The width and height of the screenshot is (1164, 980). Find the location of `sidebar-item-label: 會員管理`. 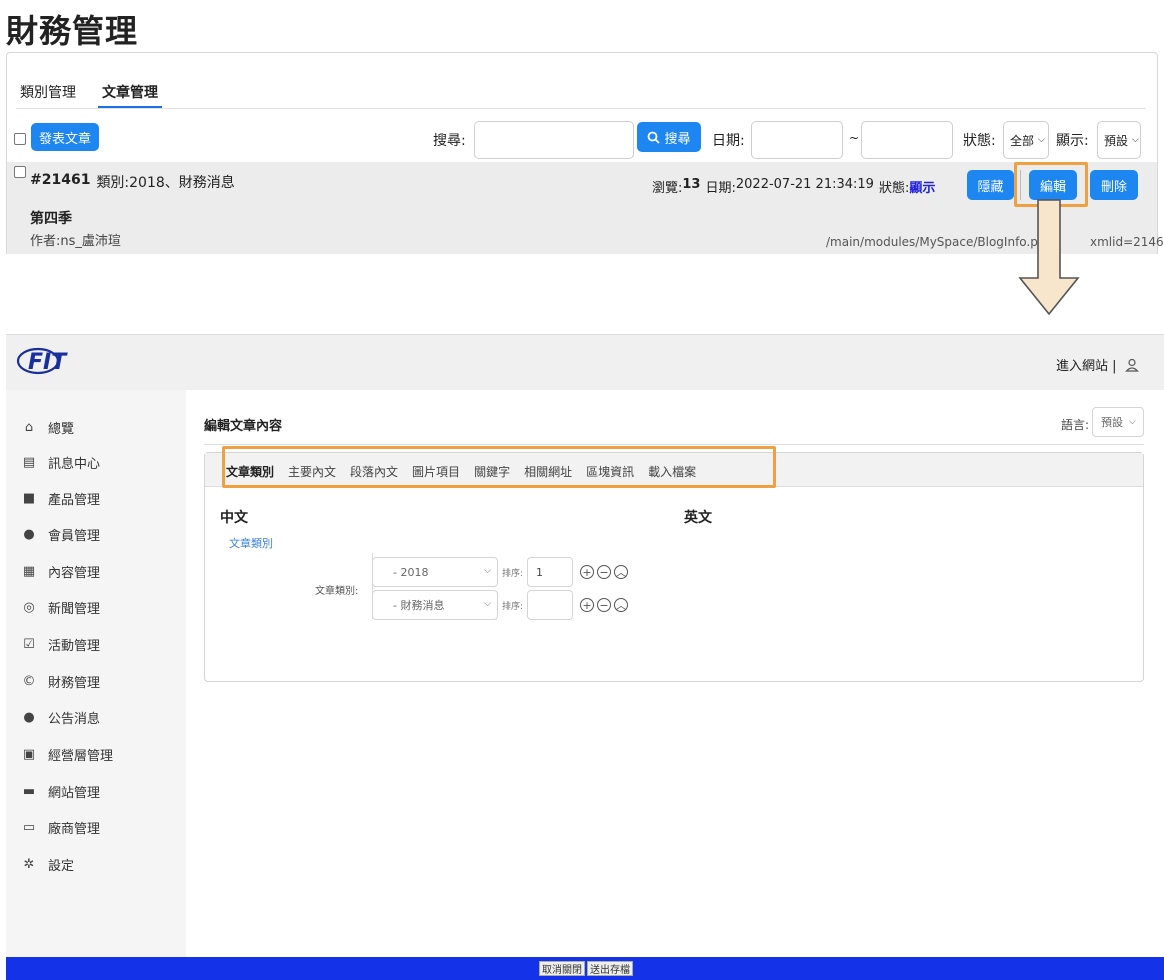

sidebar-item-label: 會員管理 is located at coordinates (74, 536).